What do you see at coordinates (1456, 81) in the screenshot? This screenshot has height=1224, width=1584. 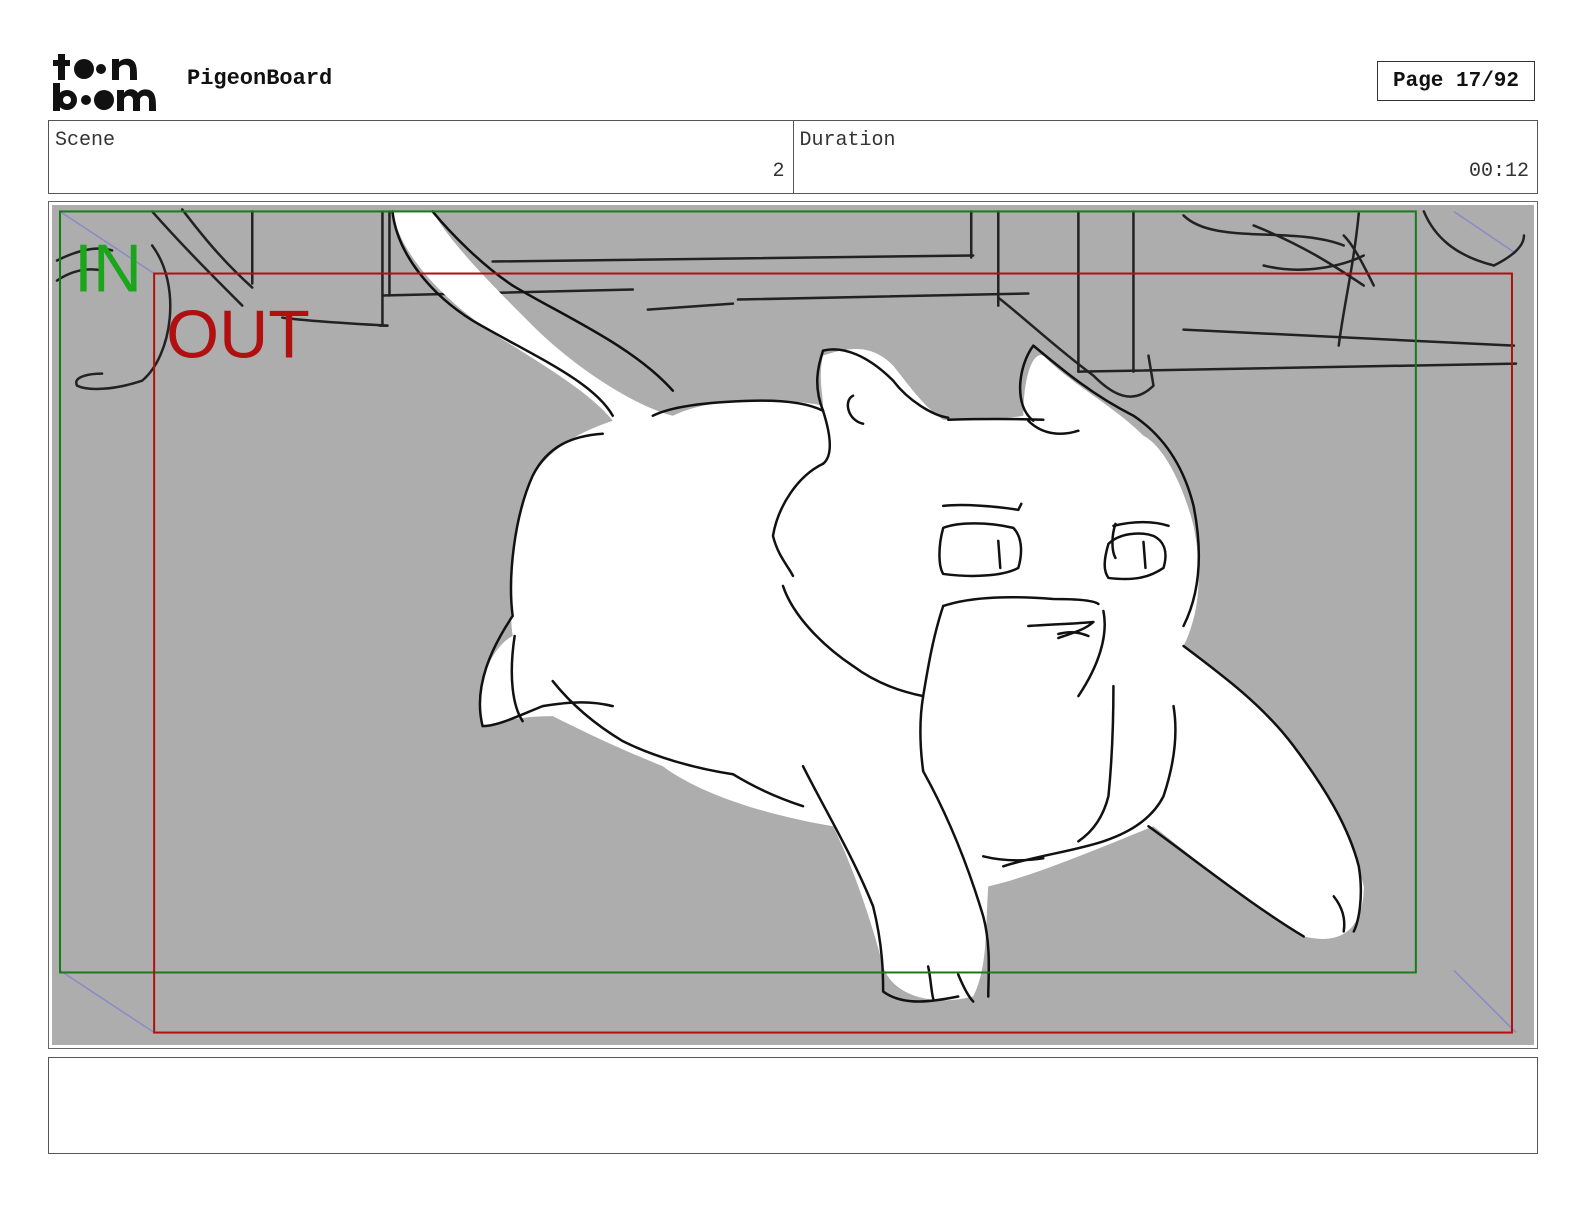 I see `page-indicator: Page 17/92` at bounding box center [1456, 81].